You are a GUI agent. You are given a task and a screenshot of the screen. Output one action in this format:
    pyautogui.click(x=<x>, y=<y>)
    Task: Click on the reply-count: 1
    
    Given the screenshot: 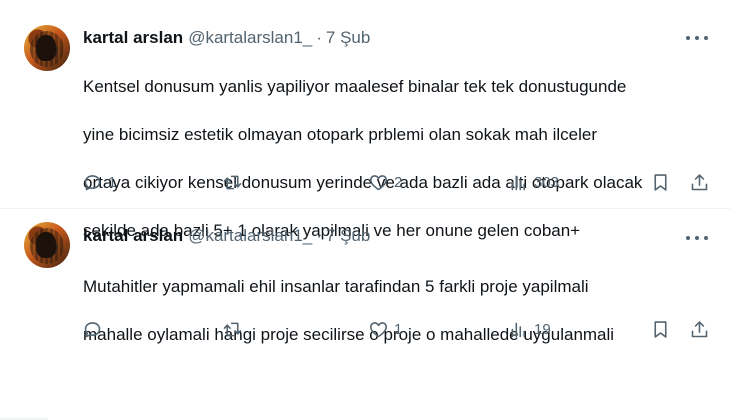 What is the action you would take?
    pyautogui.click(x=112, y=182)
    